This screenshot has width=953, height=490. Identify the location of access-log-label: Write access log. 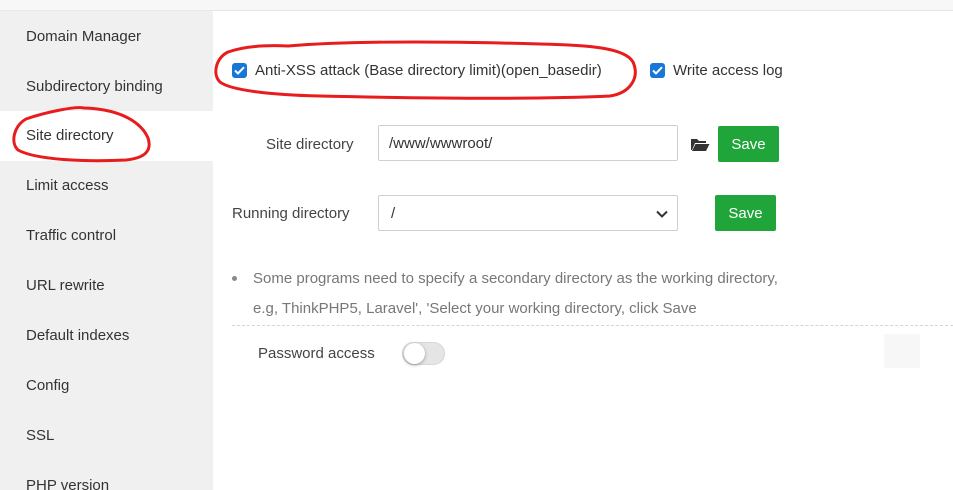
(728, 70).